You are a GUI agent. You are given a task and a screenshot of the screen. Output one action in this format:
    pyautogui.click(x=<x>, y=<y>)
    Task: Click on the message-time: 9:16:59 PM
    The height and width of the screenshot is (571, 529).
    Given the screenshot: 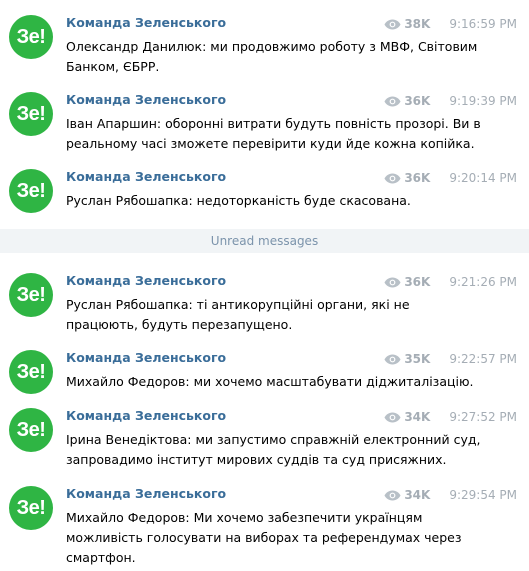 What is the action you would take?
    pyautogui.click(x=483, y=24)
    